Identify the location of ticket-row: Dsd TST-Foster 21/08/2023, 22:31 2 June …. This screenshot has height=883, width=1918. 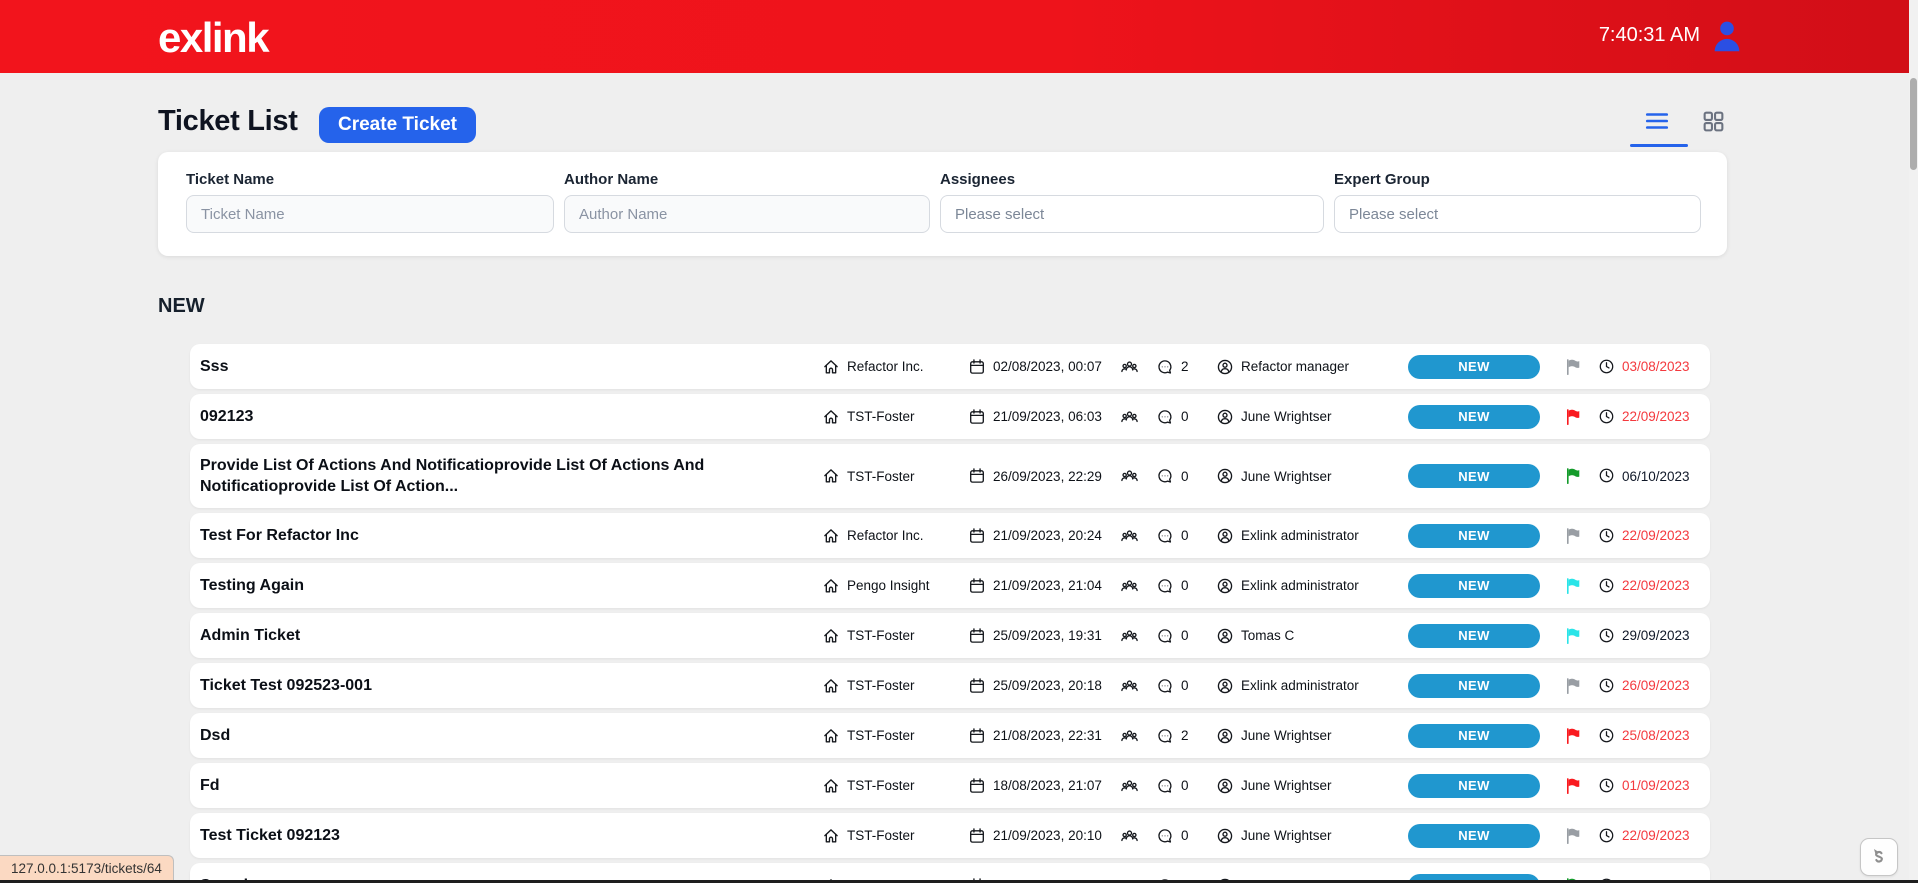
(950, 735).